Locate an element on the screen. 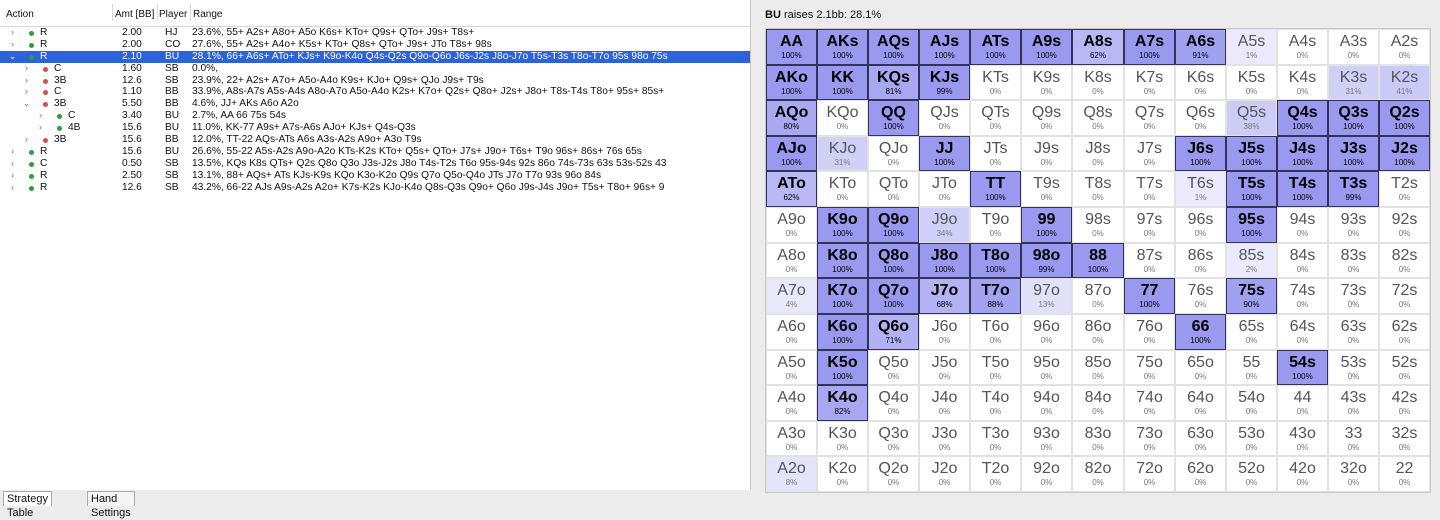  tab-strategy-table: Strategy Table is located at coordinates (27, 505).